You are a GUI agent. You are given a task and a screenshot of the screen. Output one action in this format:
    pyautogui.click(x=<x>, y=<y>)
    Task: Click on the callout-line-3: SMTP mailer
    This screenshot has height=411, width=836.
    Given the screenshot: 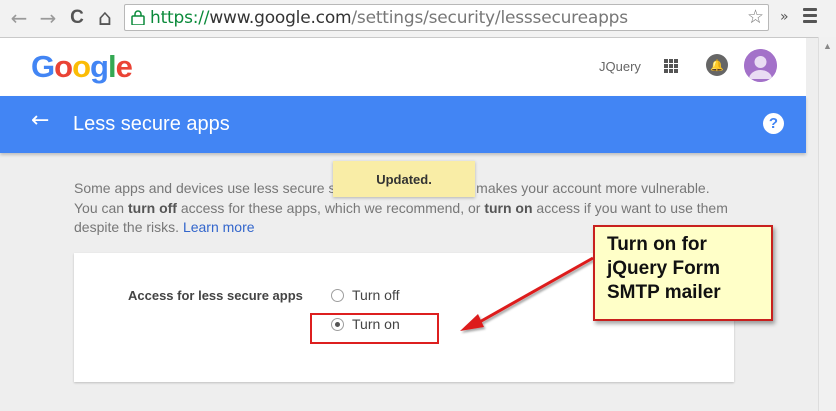 What is the action you would take?
    pyautogui.click(x=664, y=292)
    